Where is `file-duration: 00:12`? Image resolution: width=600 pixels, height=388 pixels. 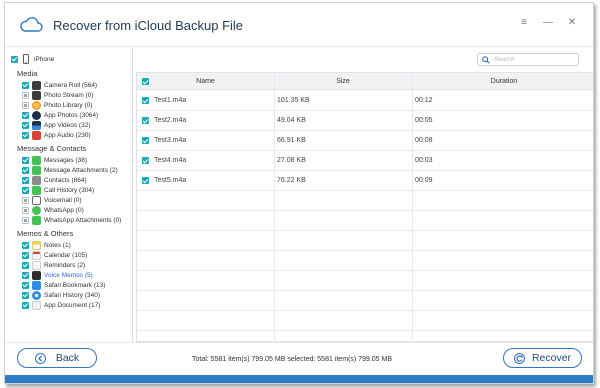 file-duration: 00:12 is located at coordinates (424, 100).